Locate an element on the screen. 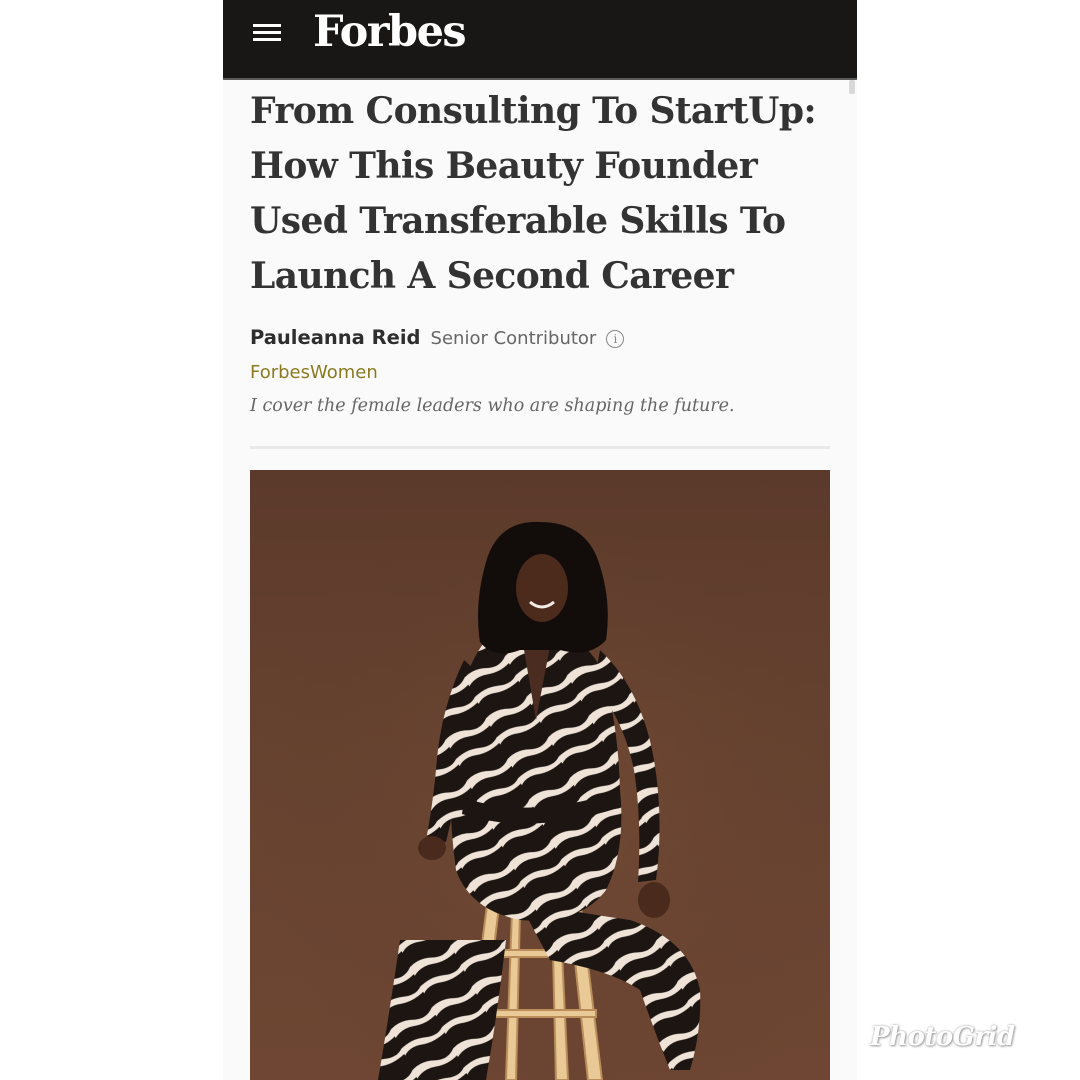 This screenshot has width=1080, height=1080. hamburger-menu-icon is located at coordinates (267, 33).